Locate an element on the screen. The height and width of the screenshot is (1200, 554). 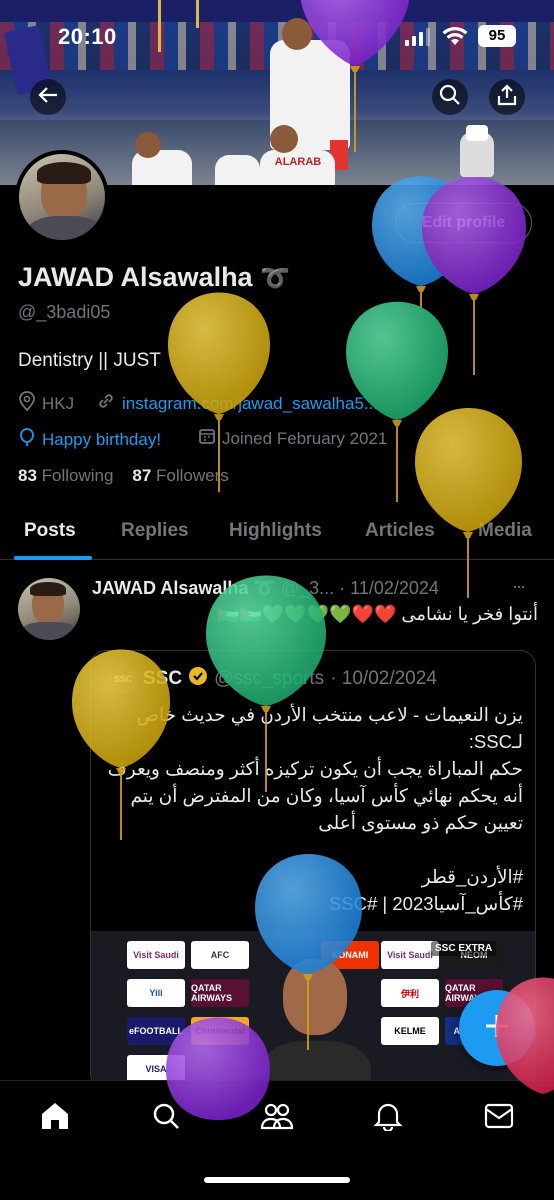
post-author-emoji: ➰ is located at coordinates (264, 588).